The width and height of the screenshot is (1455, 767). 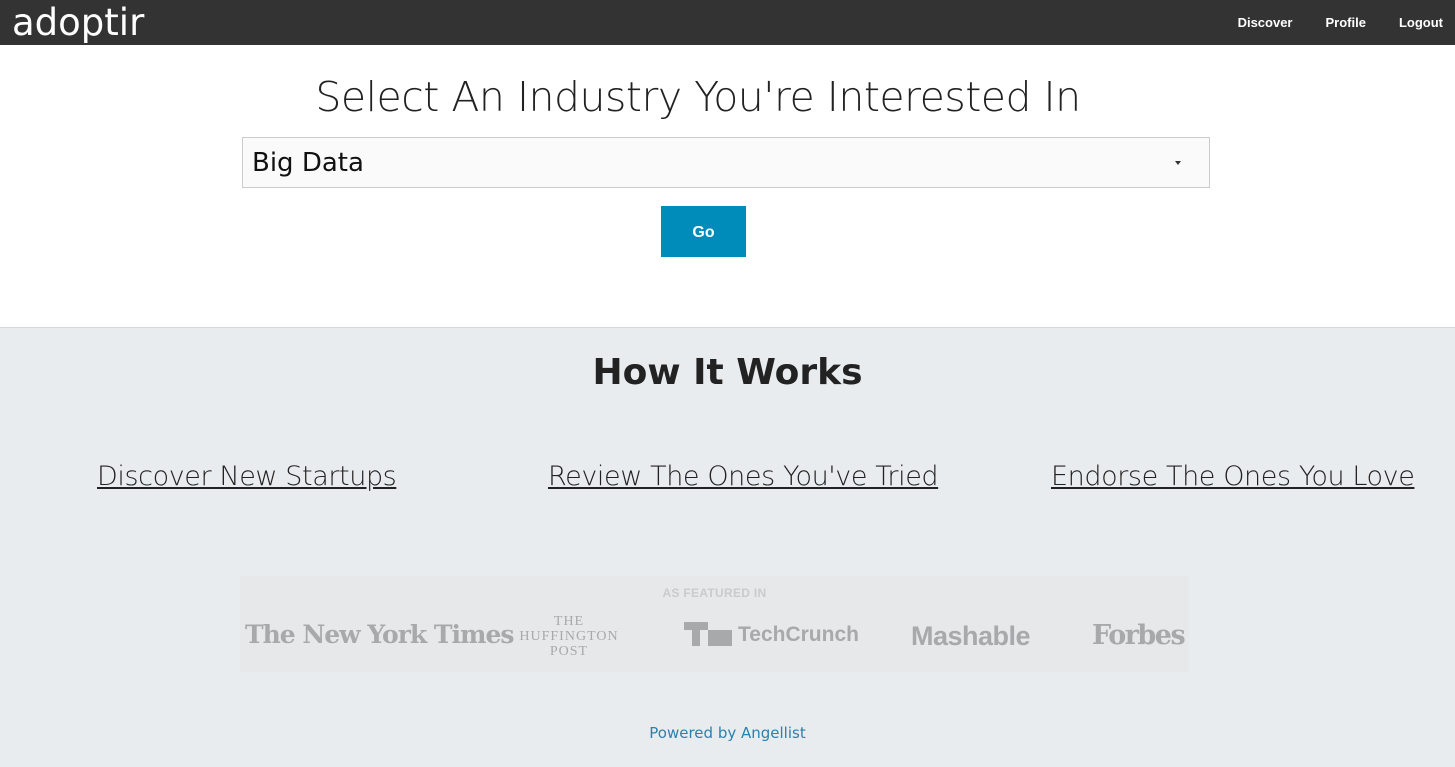 I want to click on nav-links: Discover Profile Logout, so click(x=1336, y=22).